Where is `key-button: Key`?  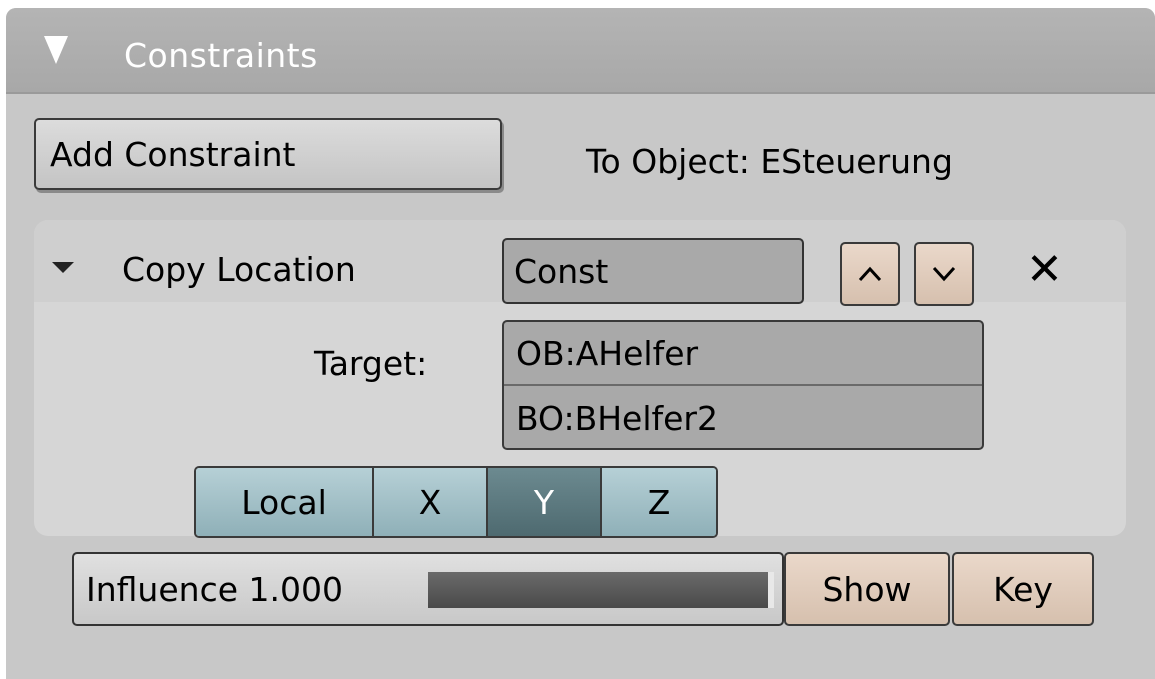 key-button: Key is located at coordinates (1023, 589).